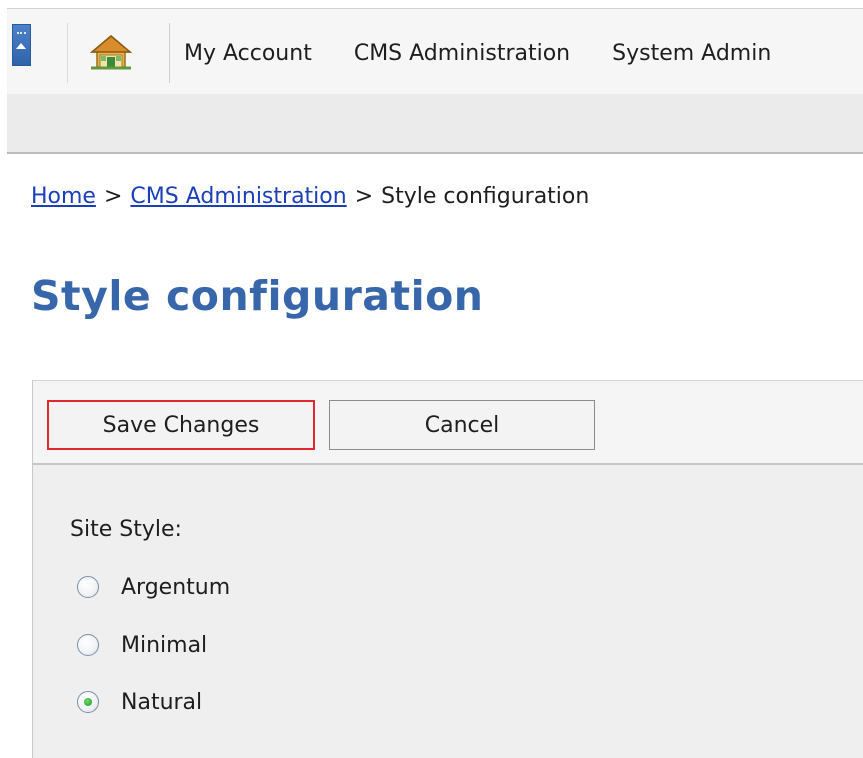 The width and height of the screenshot is (863, 758). I want to click on collapse-up-icon, so click(21, 45).